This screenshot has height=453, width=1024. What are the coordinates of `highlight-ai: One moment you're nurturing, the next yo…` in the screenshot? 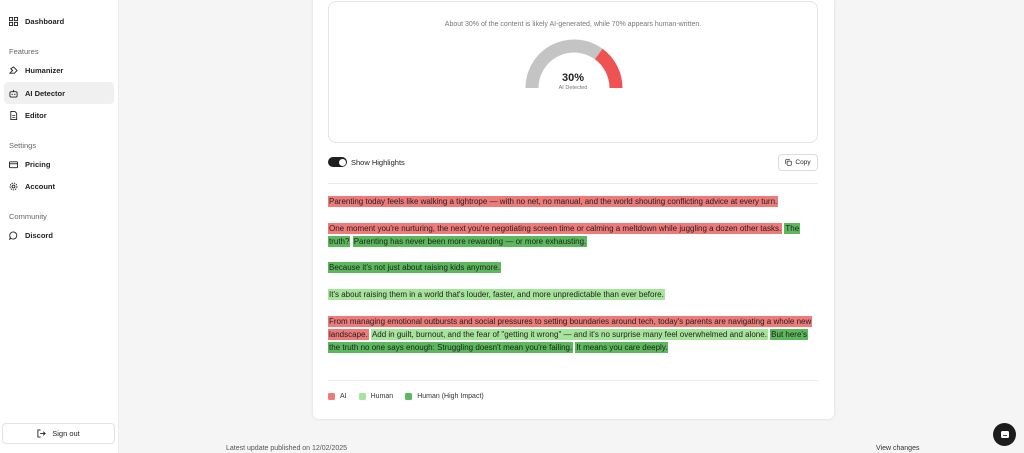 It's located at (555, 228).